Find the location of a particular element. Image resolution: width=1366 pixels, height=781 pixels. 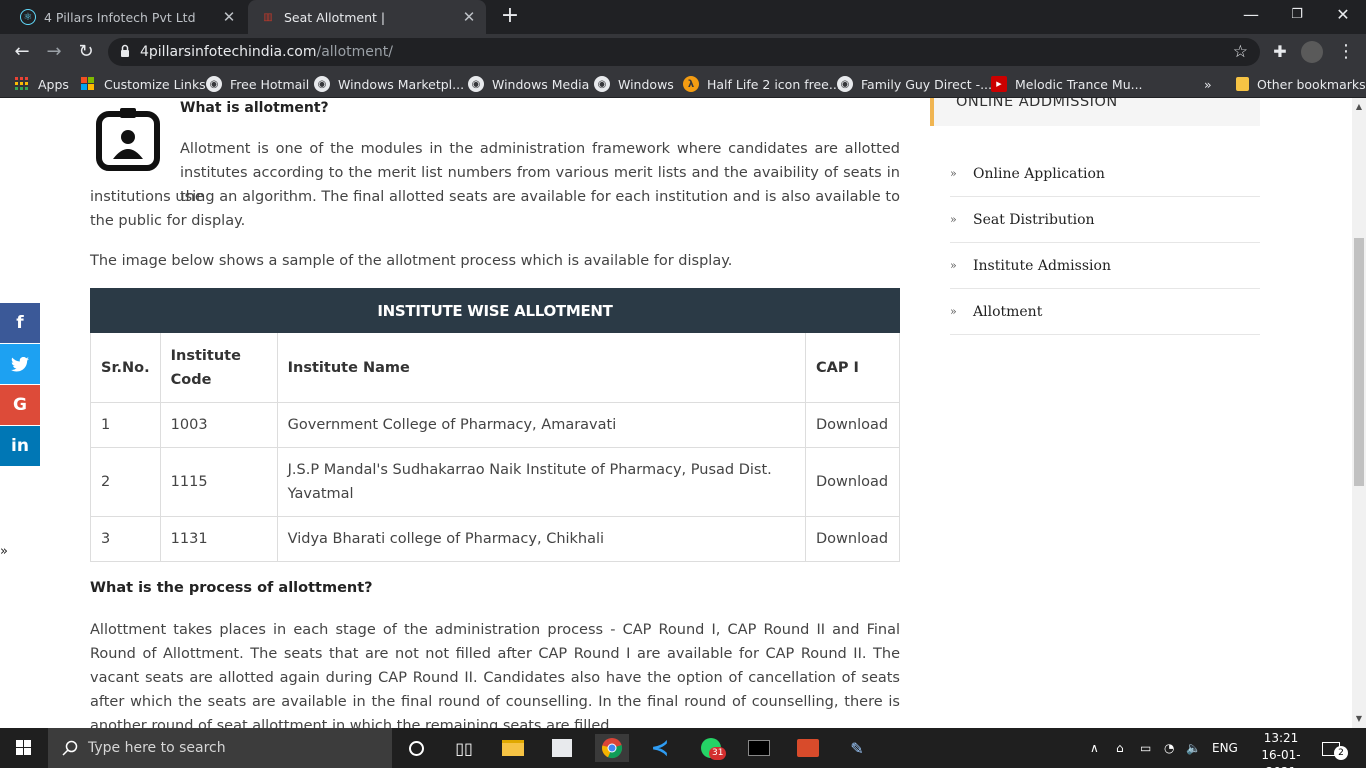

bookmark-free-hotmail: ◉ Free Hotmail is located at coordinates (257, 84).